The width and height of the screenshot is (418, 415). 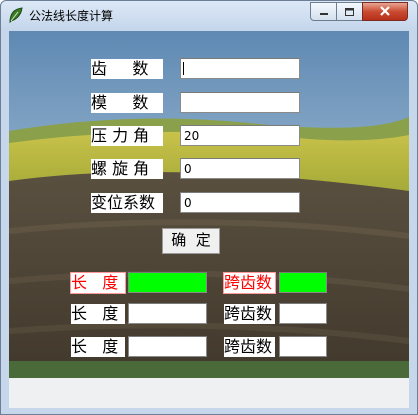 What do you see at coordinates (240, 135) in the screenshot?
I see `pressure-angle-input` at bounding box center [240, 135].